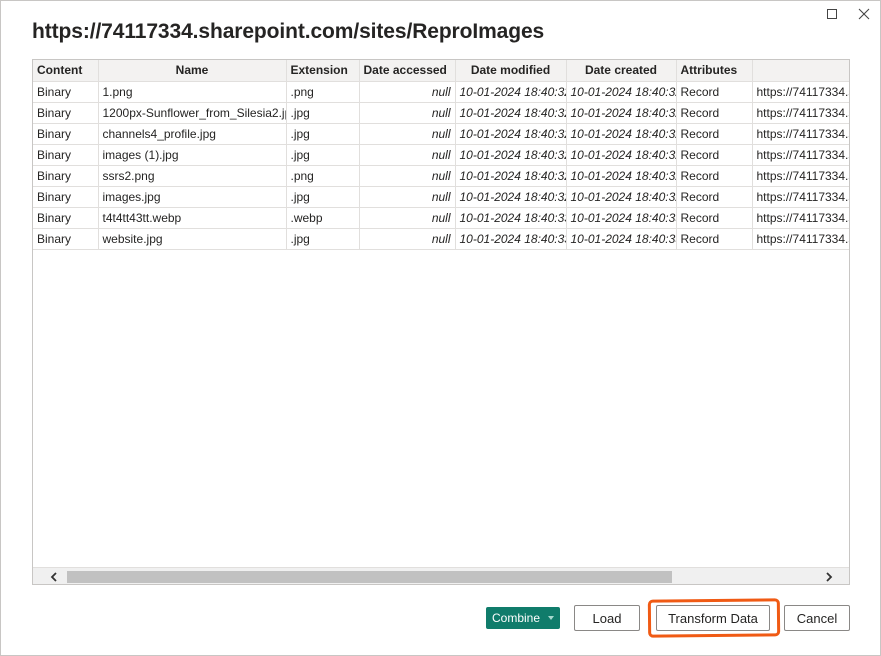 This screenshot has height=656, width=881. Describe the element at coordinates (621, 71) in the screenshot. I see `column-header-date-created: Date created` at that location.